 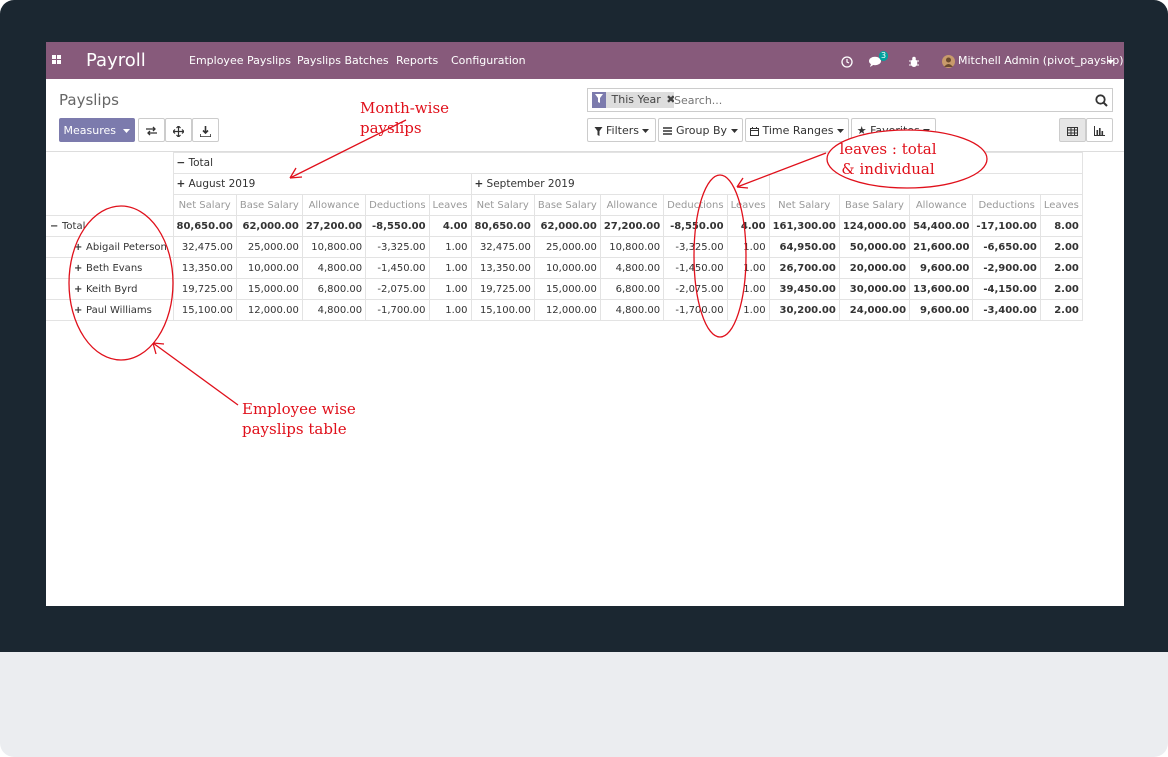 I want to click on annotation-line: Employee wise, so click(x=299, y=409).